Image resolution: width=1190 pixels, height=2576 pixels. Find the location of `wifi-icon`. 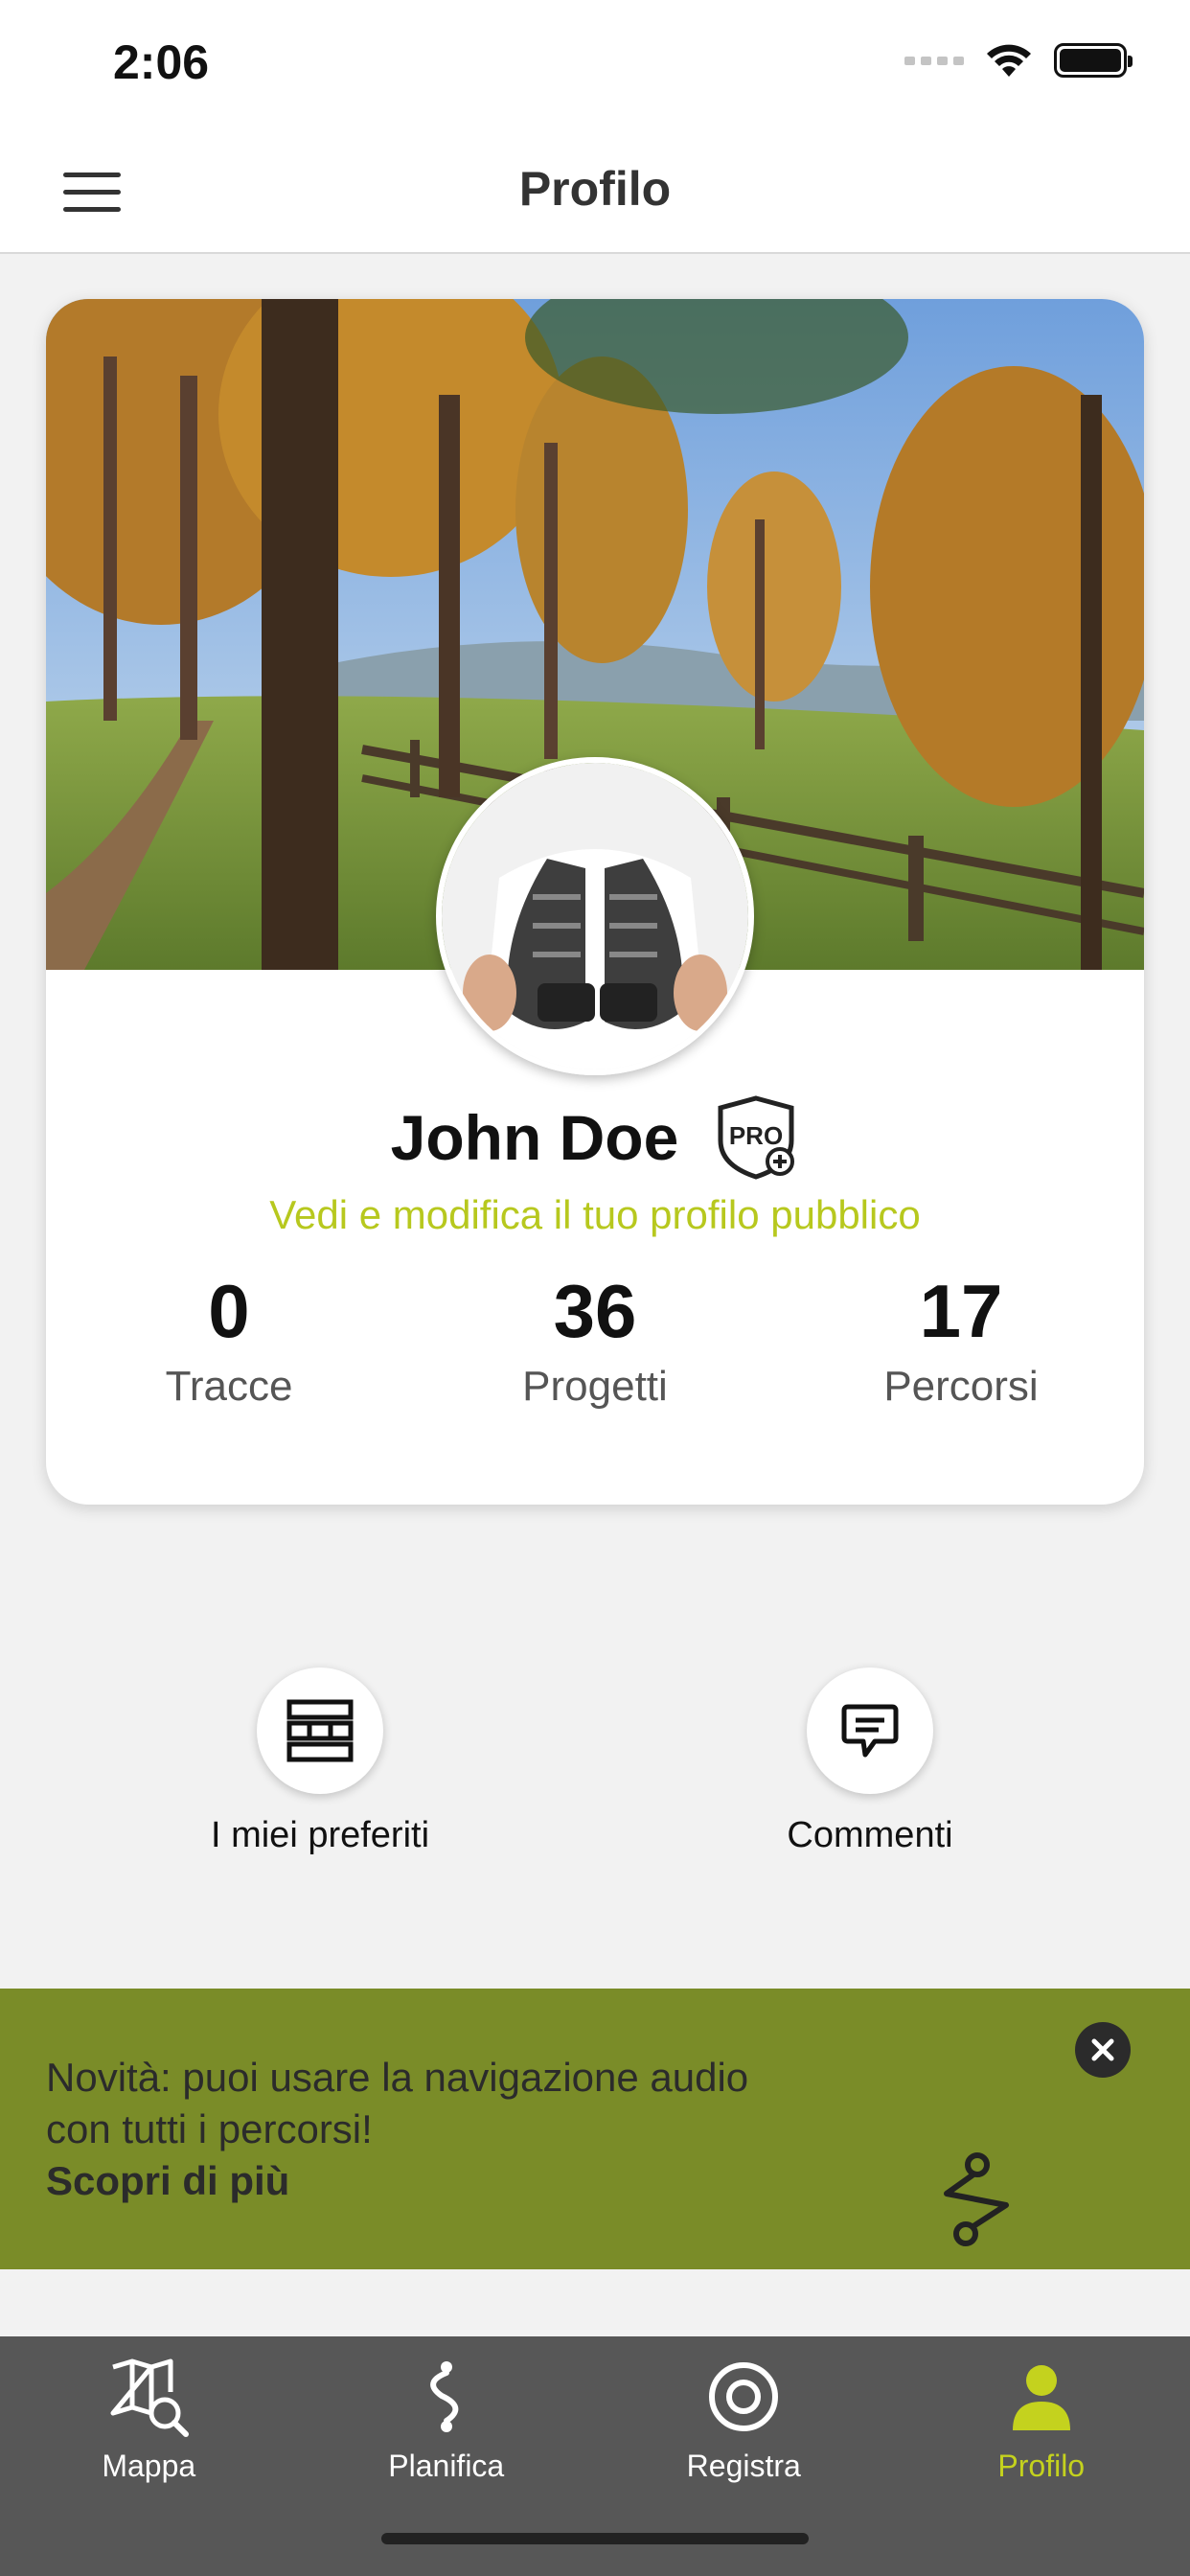

wifi-icon is located at coordinates (1009, 60).